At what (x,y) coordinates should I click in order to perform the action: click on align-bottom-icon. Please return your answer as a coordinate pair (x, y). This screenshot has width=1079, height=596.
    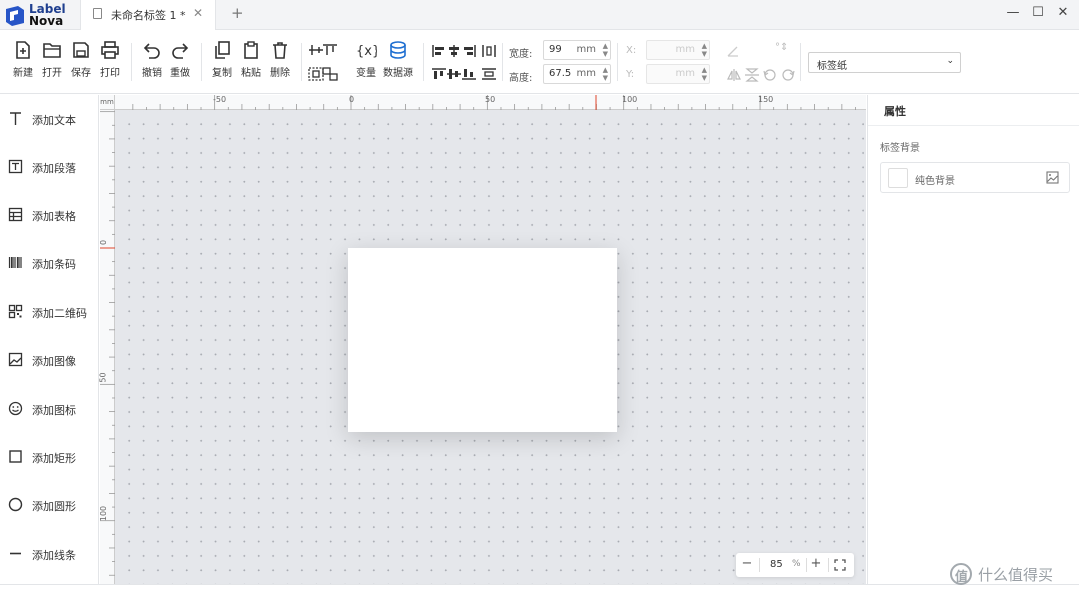
    Looking at the image, I should click on (469, 74).